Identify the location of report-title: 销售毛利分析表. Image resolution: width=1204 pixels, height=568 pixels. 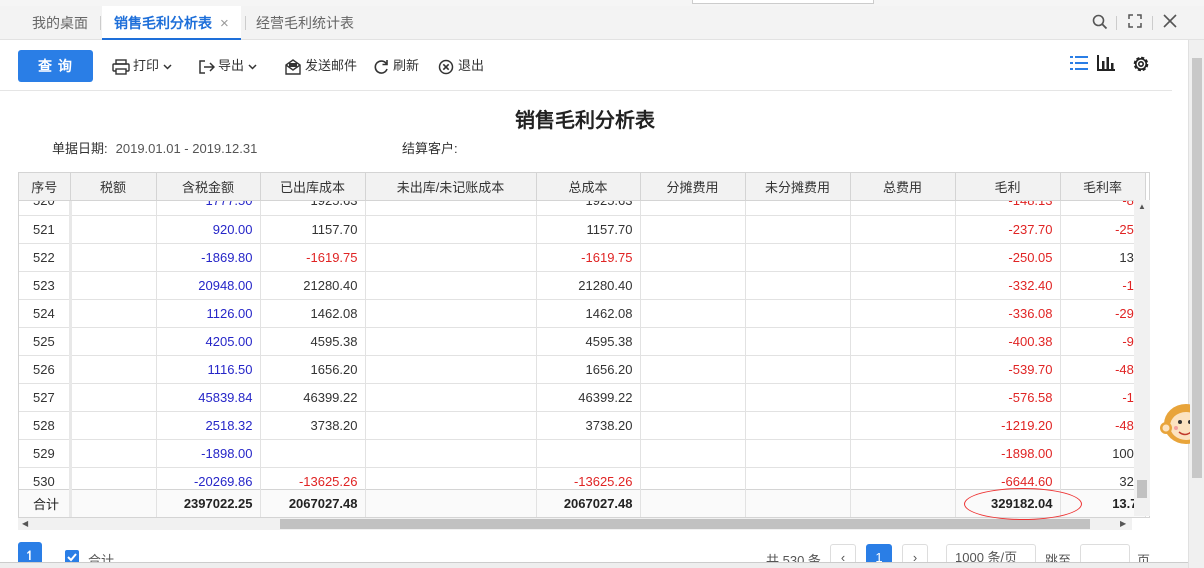
(585, 121).